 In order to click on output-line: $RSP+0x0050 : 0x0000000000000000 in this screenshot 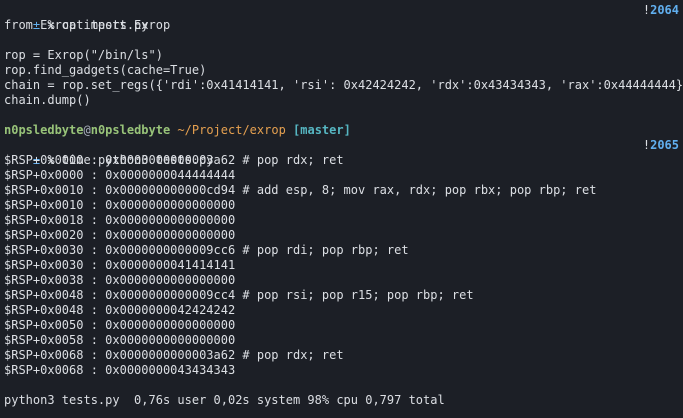, I will do `click(120, 325)`.